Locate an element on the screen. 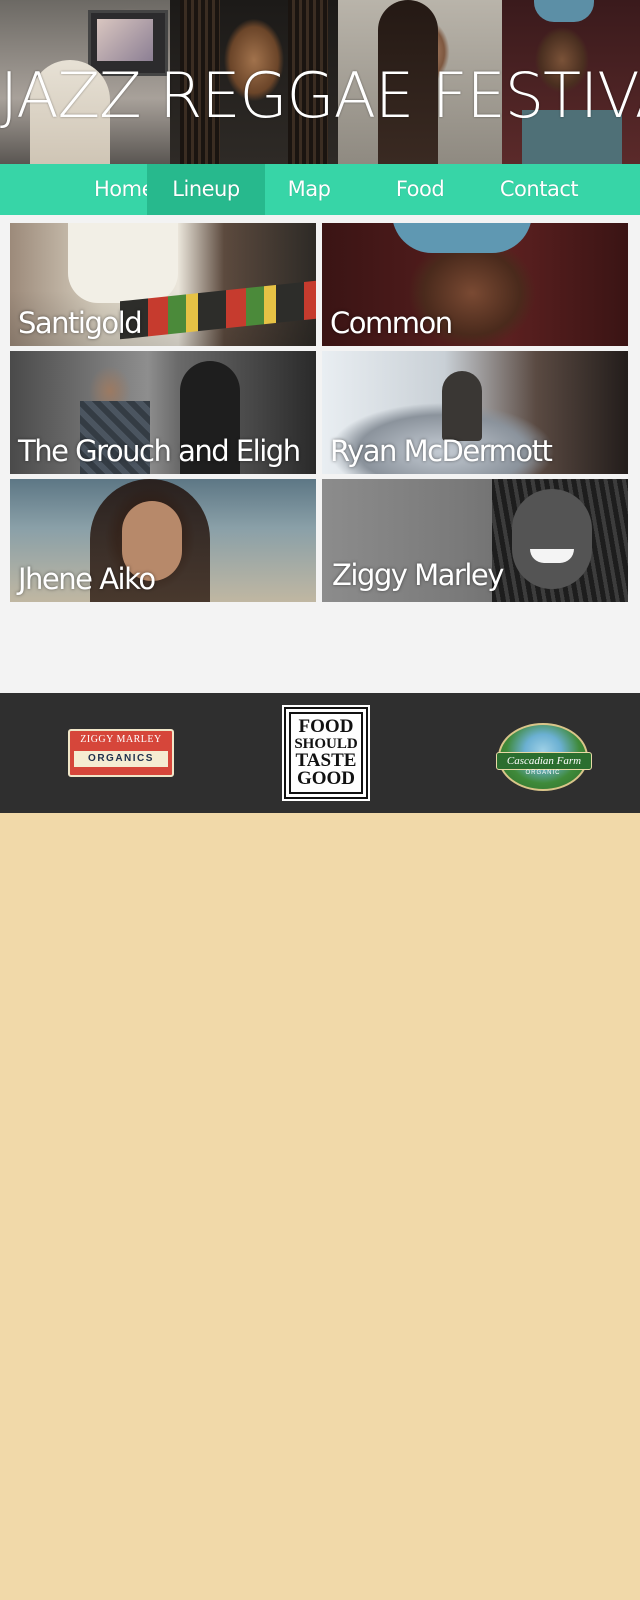 The width and height of the screenshot is (640, 1600). artist-tile-jhene-aiko: Jhene Aiko is located at coordinates (163, 540).